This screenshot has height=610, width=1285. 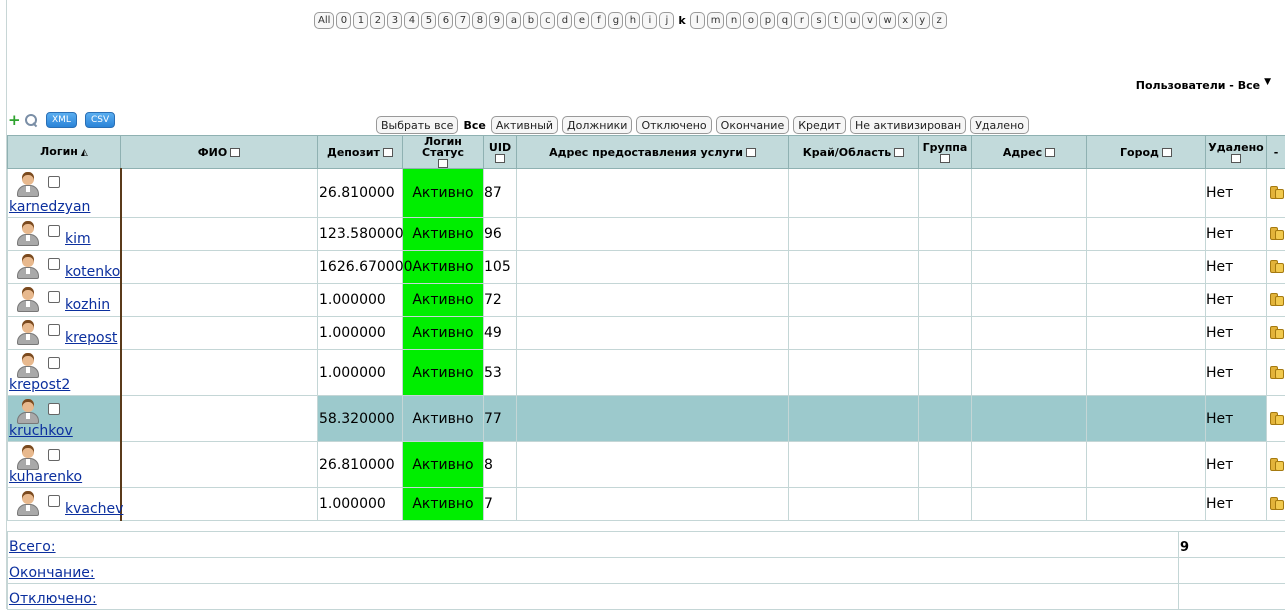 I want to click on letter-button-s: s, so click(x=818, y=20).